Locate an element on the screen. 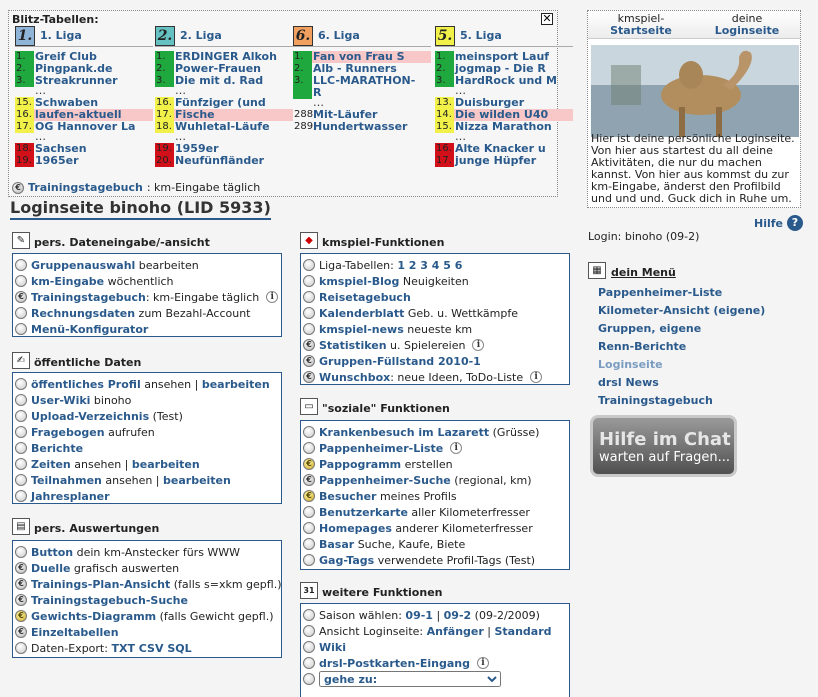 The image size is (818, 697). row-link: Trainingstagebuch-Suche is located at coordinates (109, 600).